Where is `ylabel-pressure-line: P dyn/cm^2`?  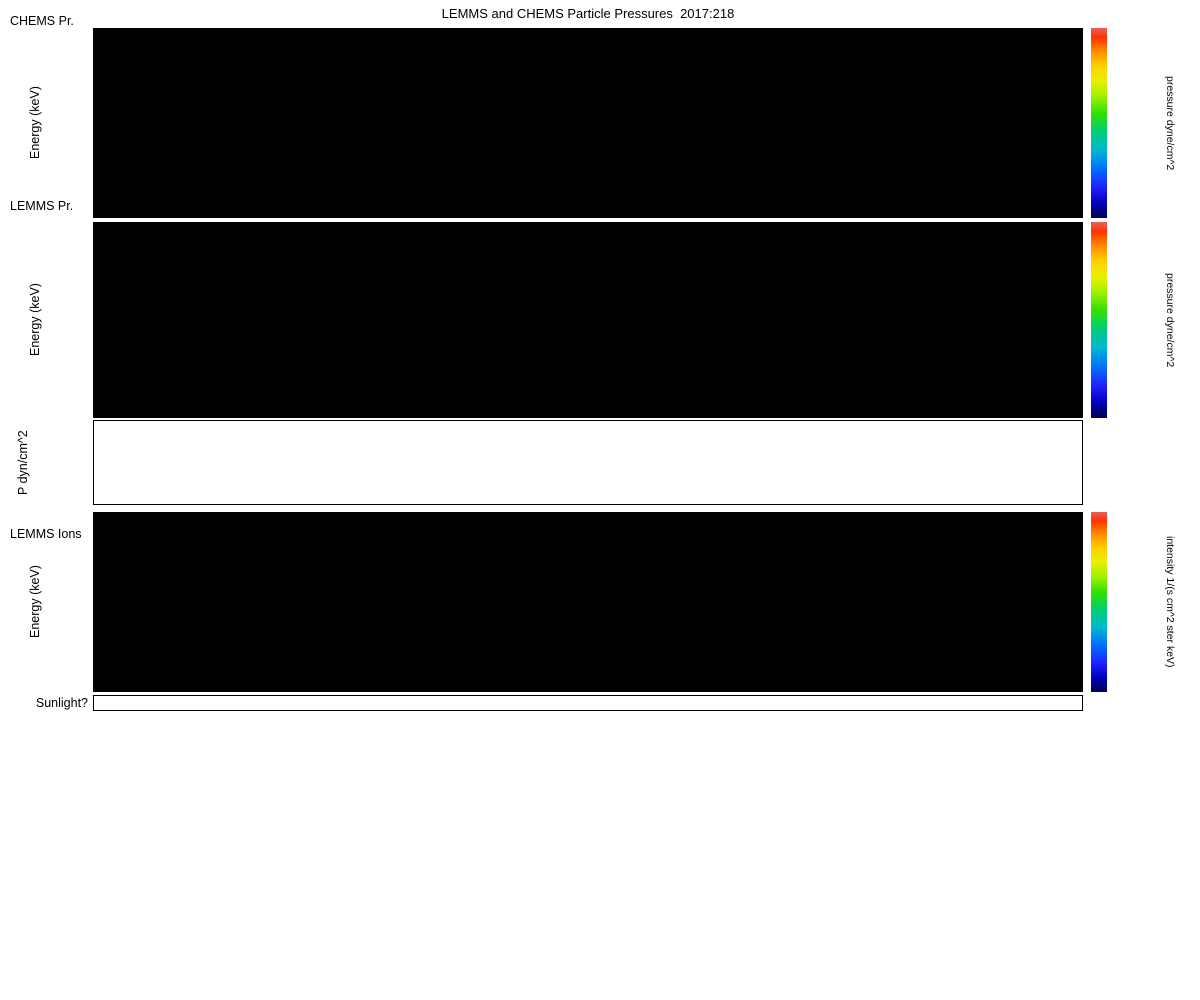 ylabel-pressure-line: P dyn/cm^2 is located at coordinates (23, 462).